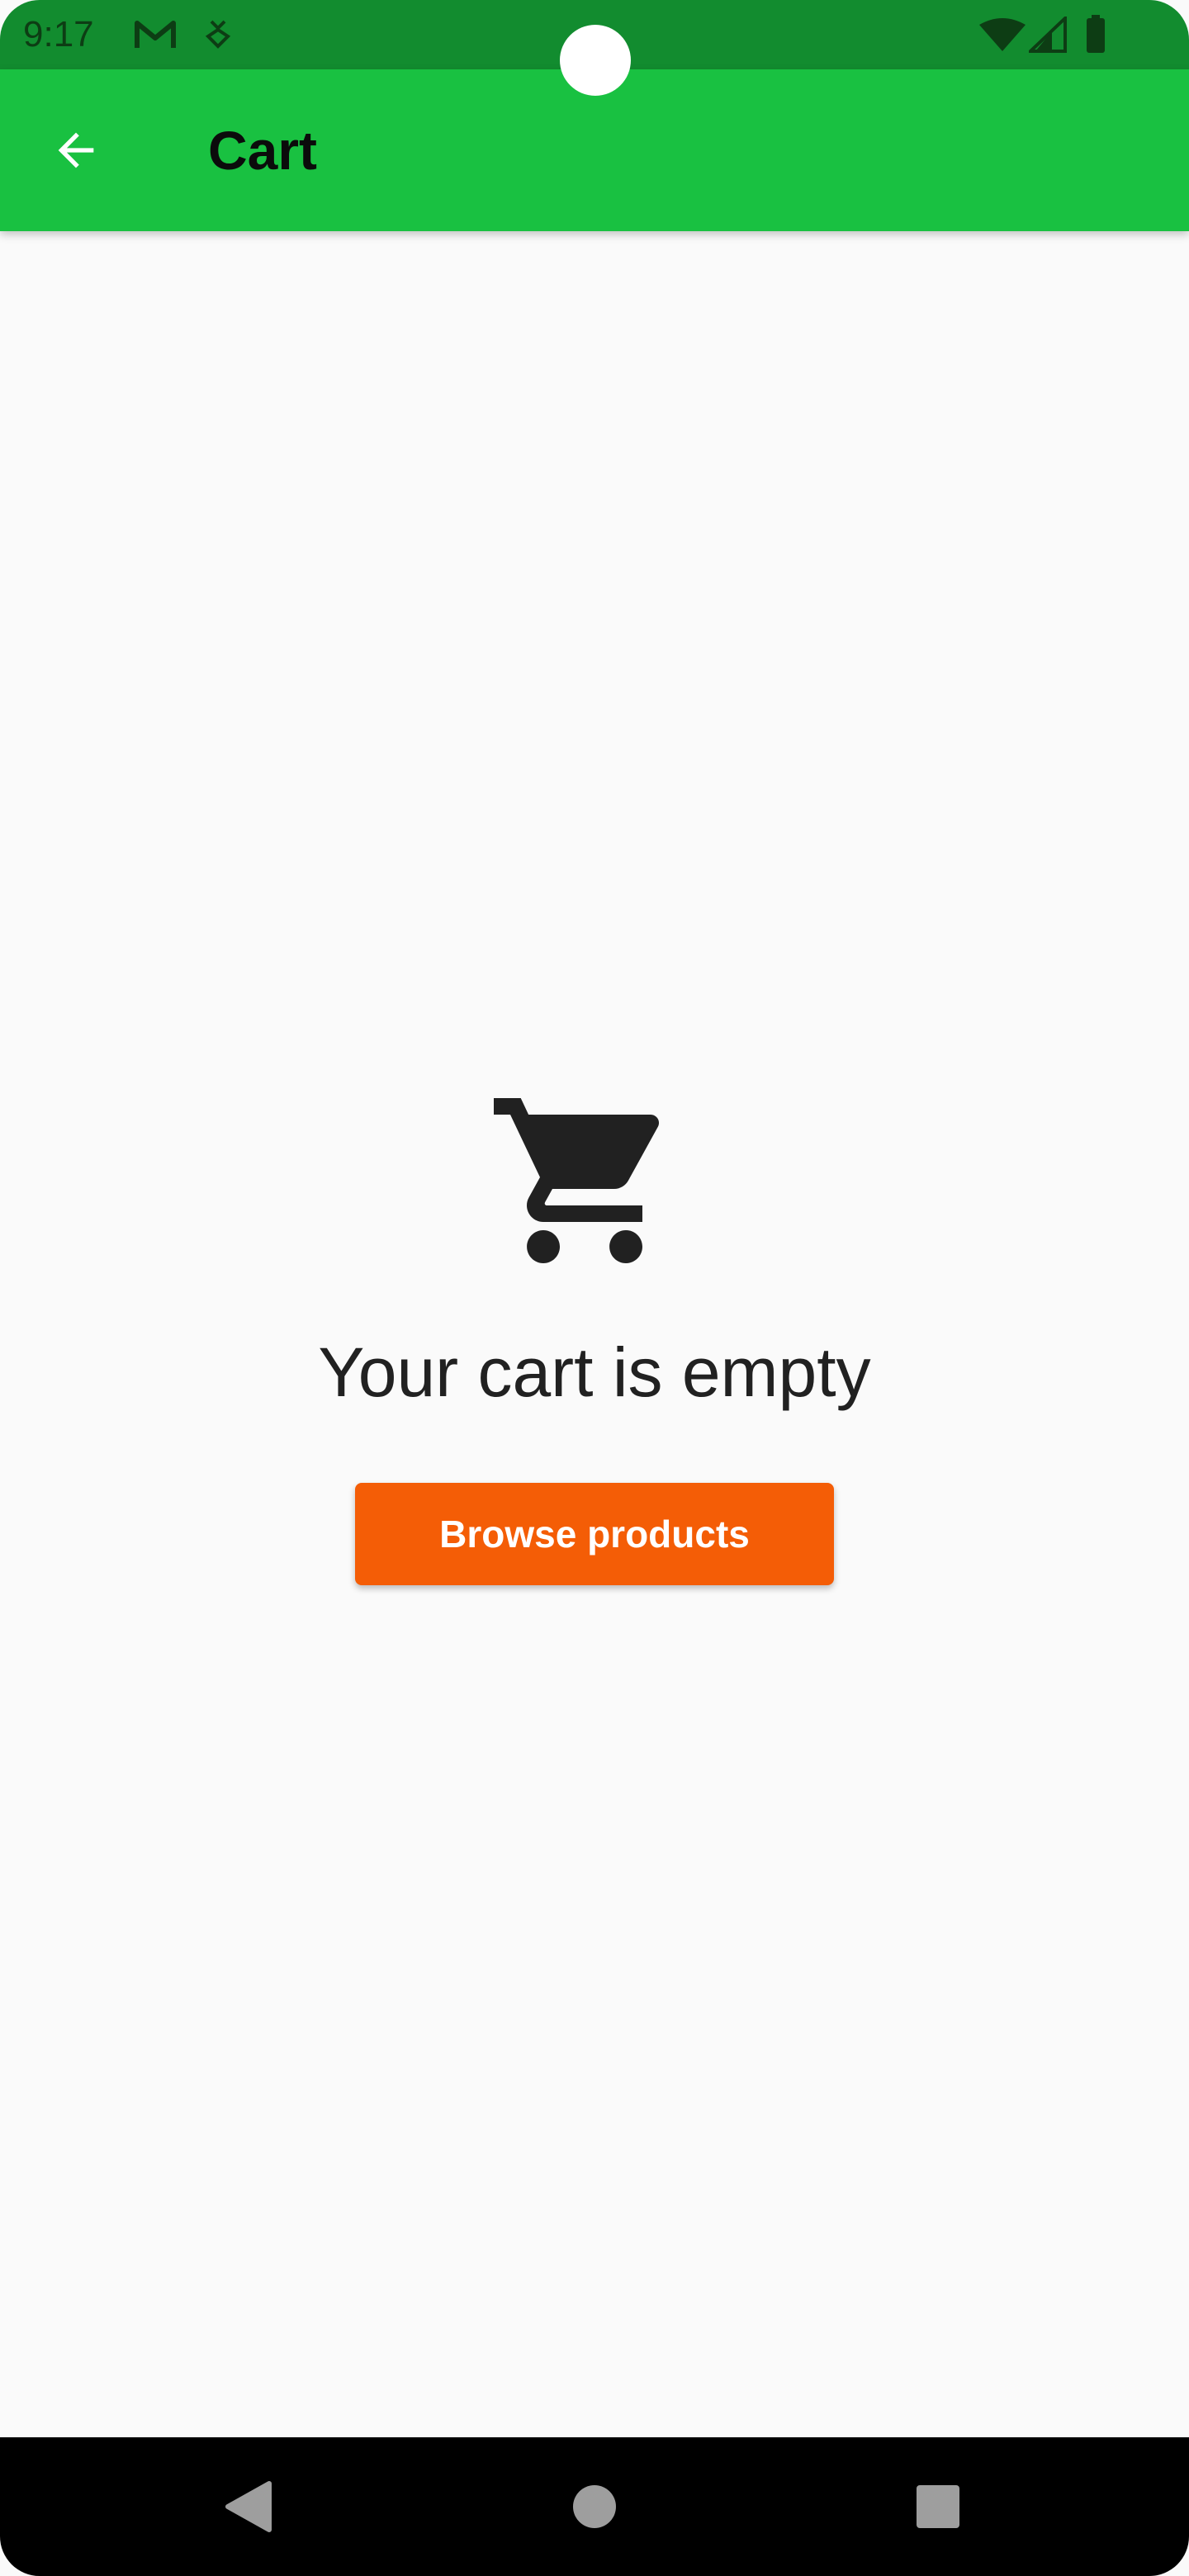  What do you see at coordinates (58, 34) in the screenshot?
I see `status-time: 9:17` at bounding box center [58, 34].